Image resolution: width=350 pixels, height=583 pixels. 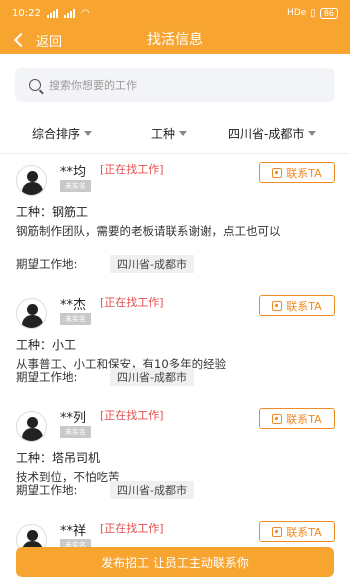 I want to click on network-label: HDe, so click(x=297, y=13).